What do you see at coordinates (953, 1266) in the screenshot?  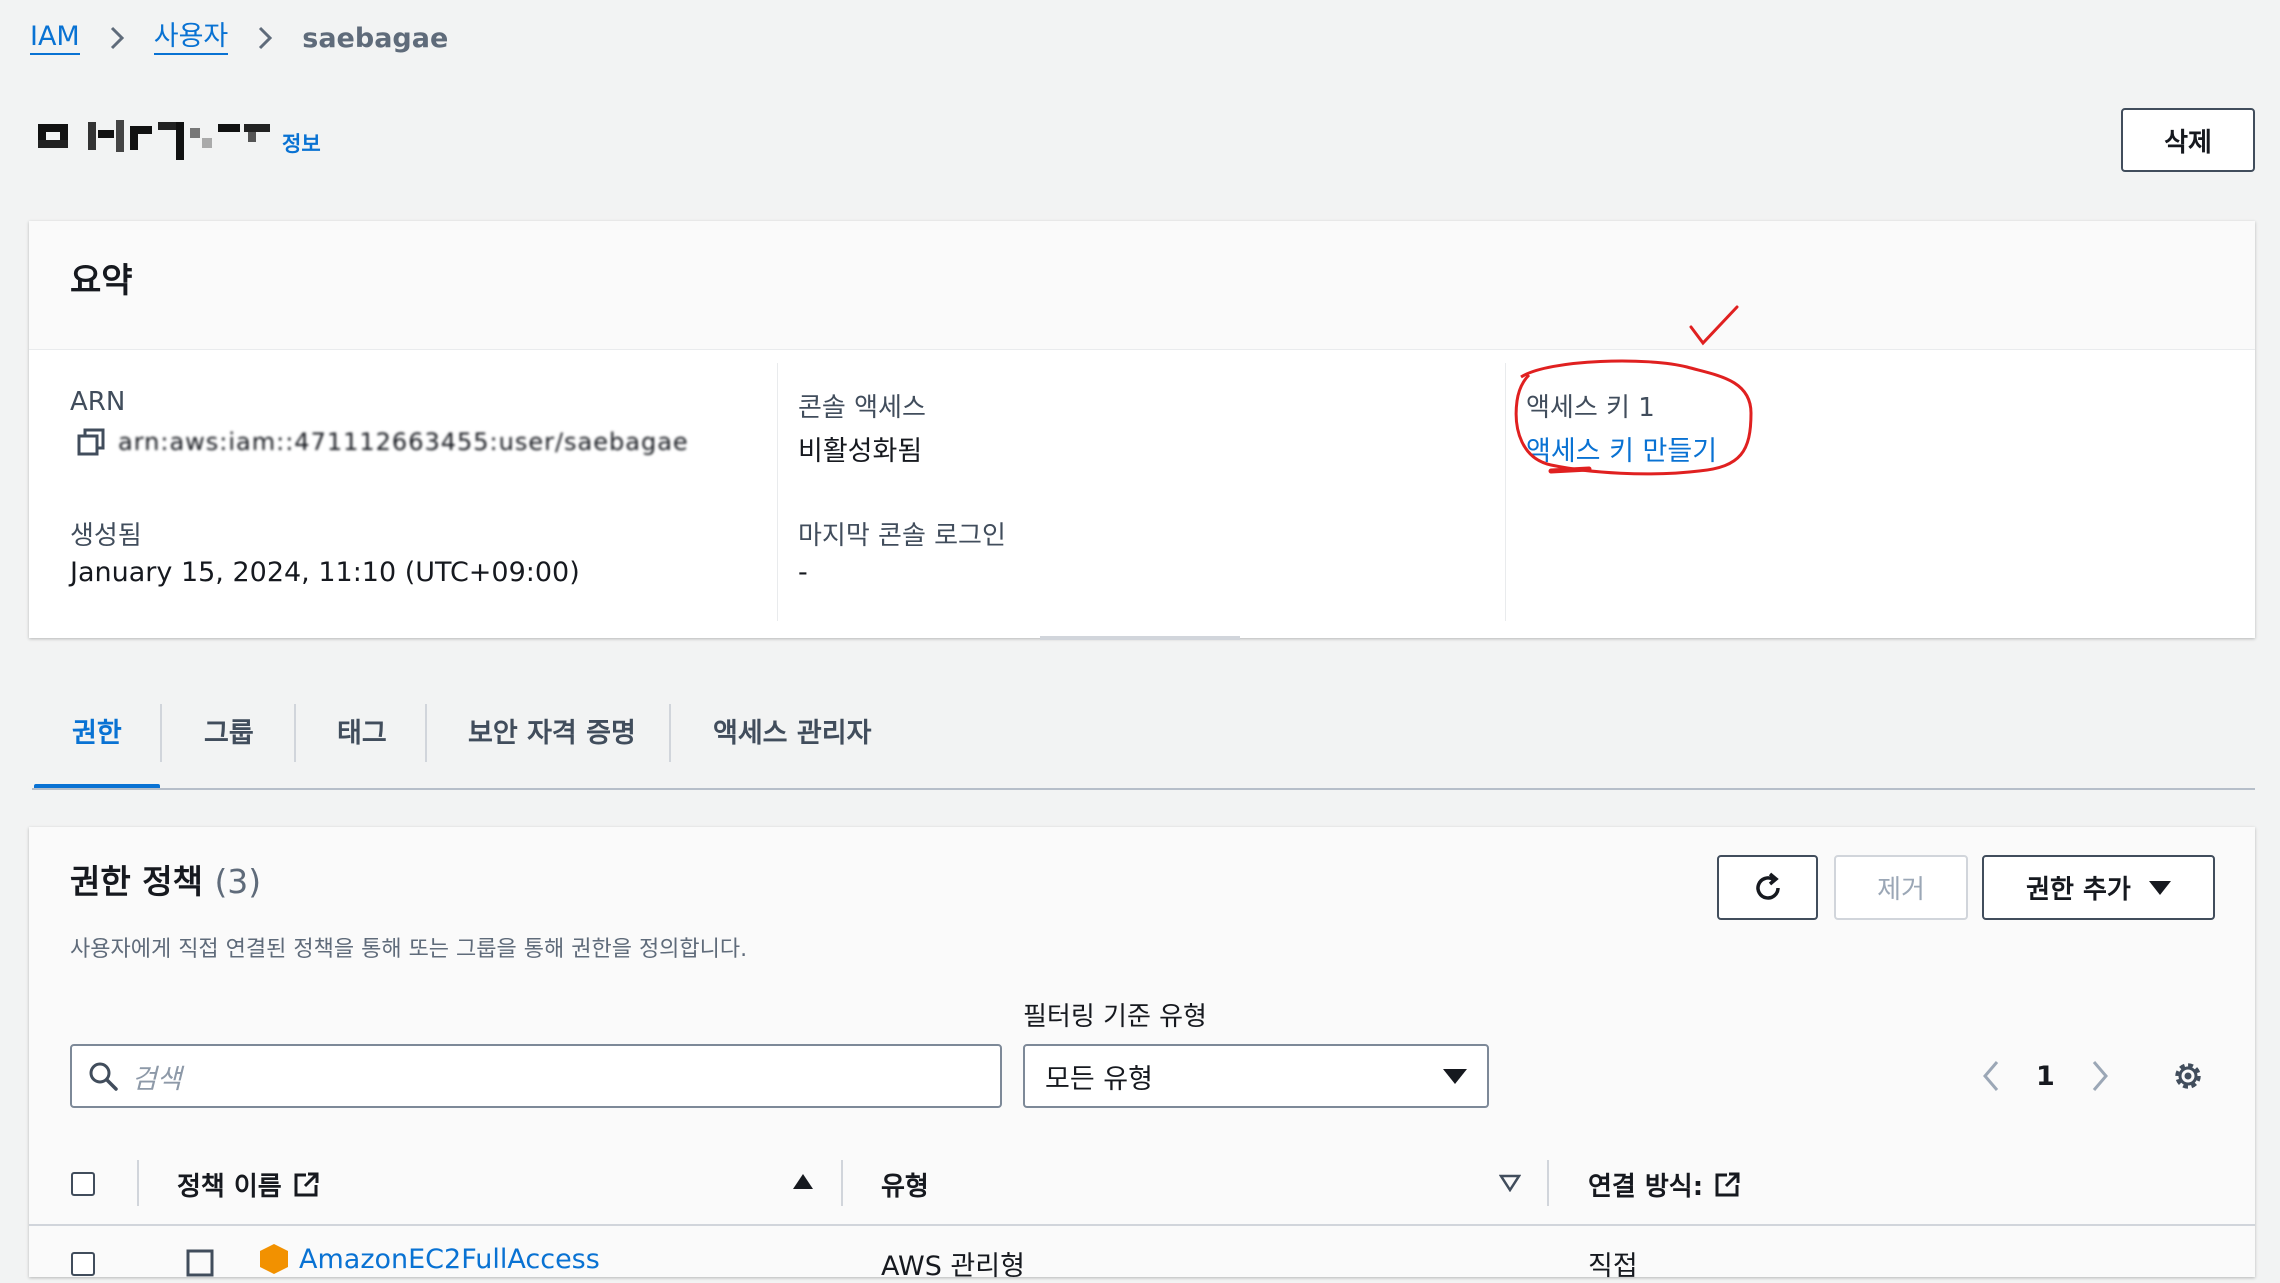 I see `policy-type: AWS 관리형` at bounding box center [953, 1266].